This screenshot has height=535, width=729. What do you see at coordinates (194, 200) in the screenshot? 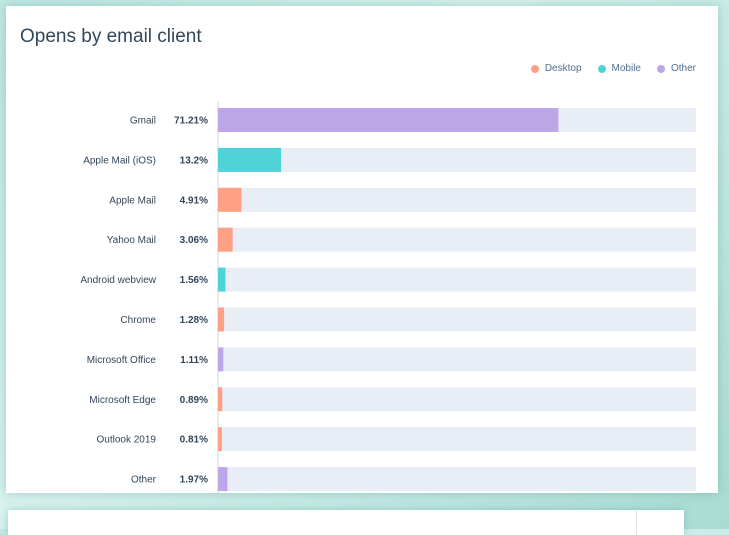
I see `value-label-apple-mail: 4.91%` at bounding box center [194, 200].